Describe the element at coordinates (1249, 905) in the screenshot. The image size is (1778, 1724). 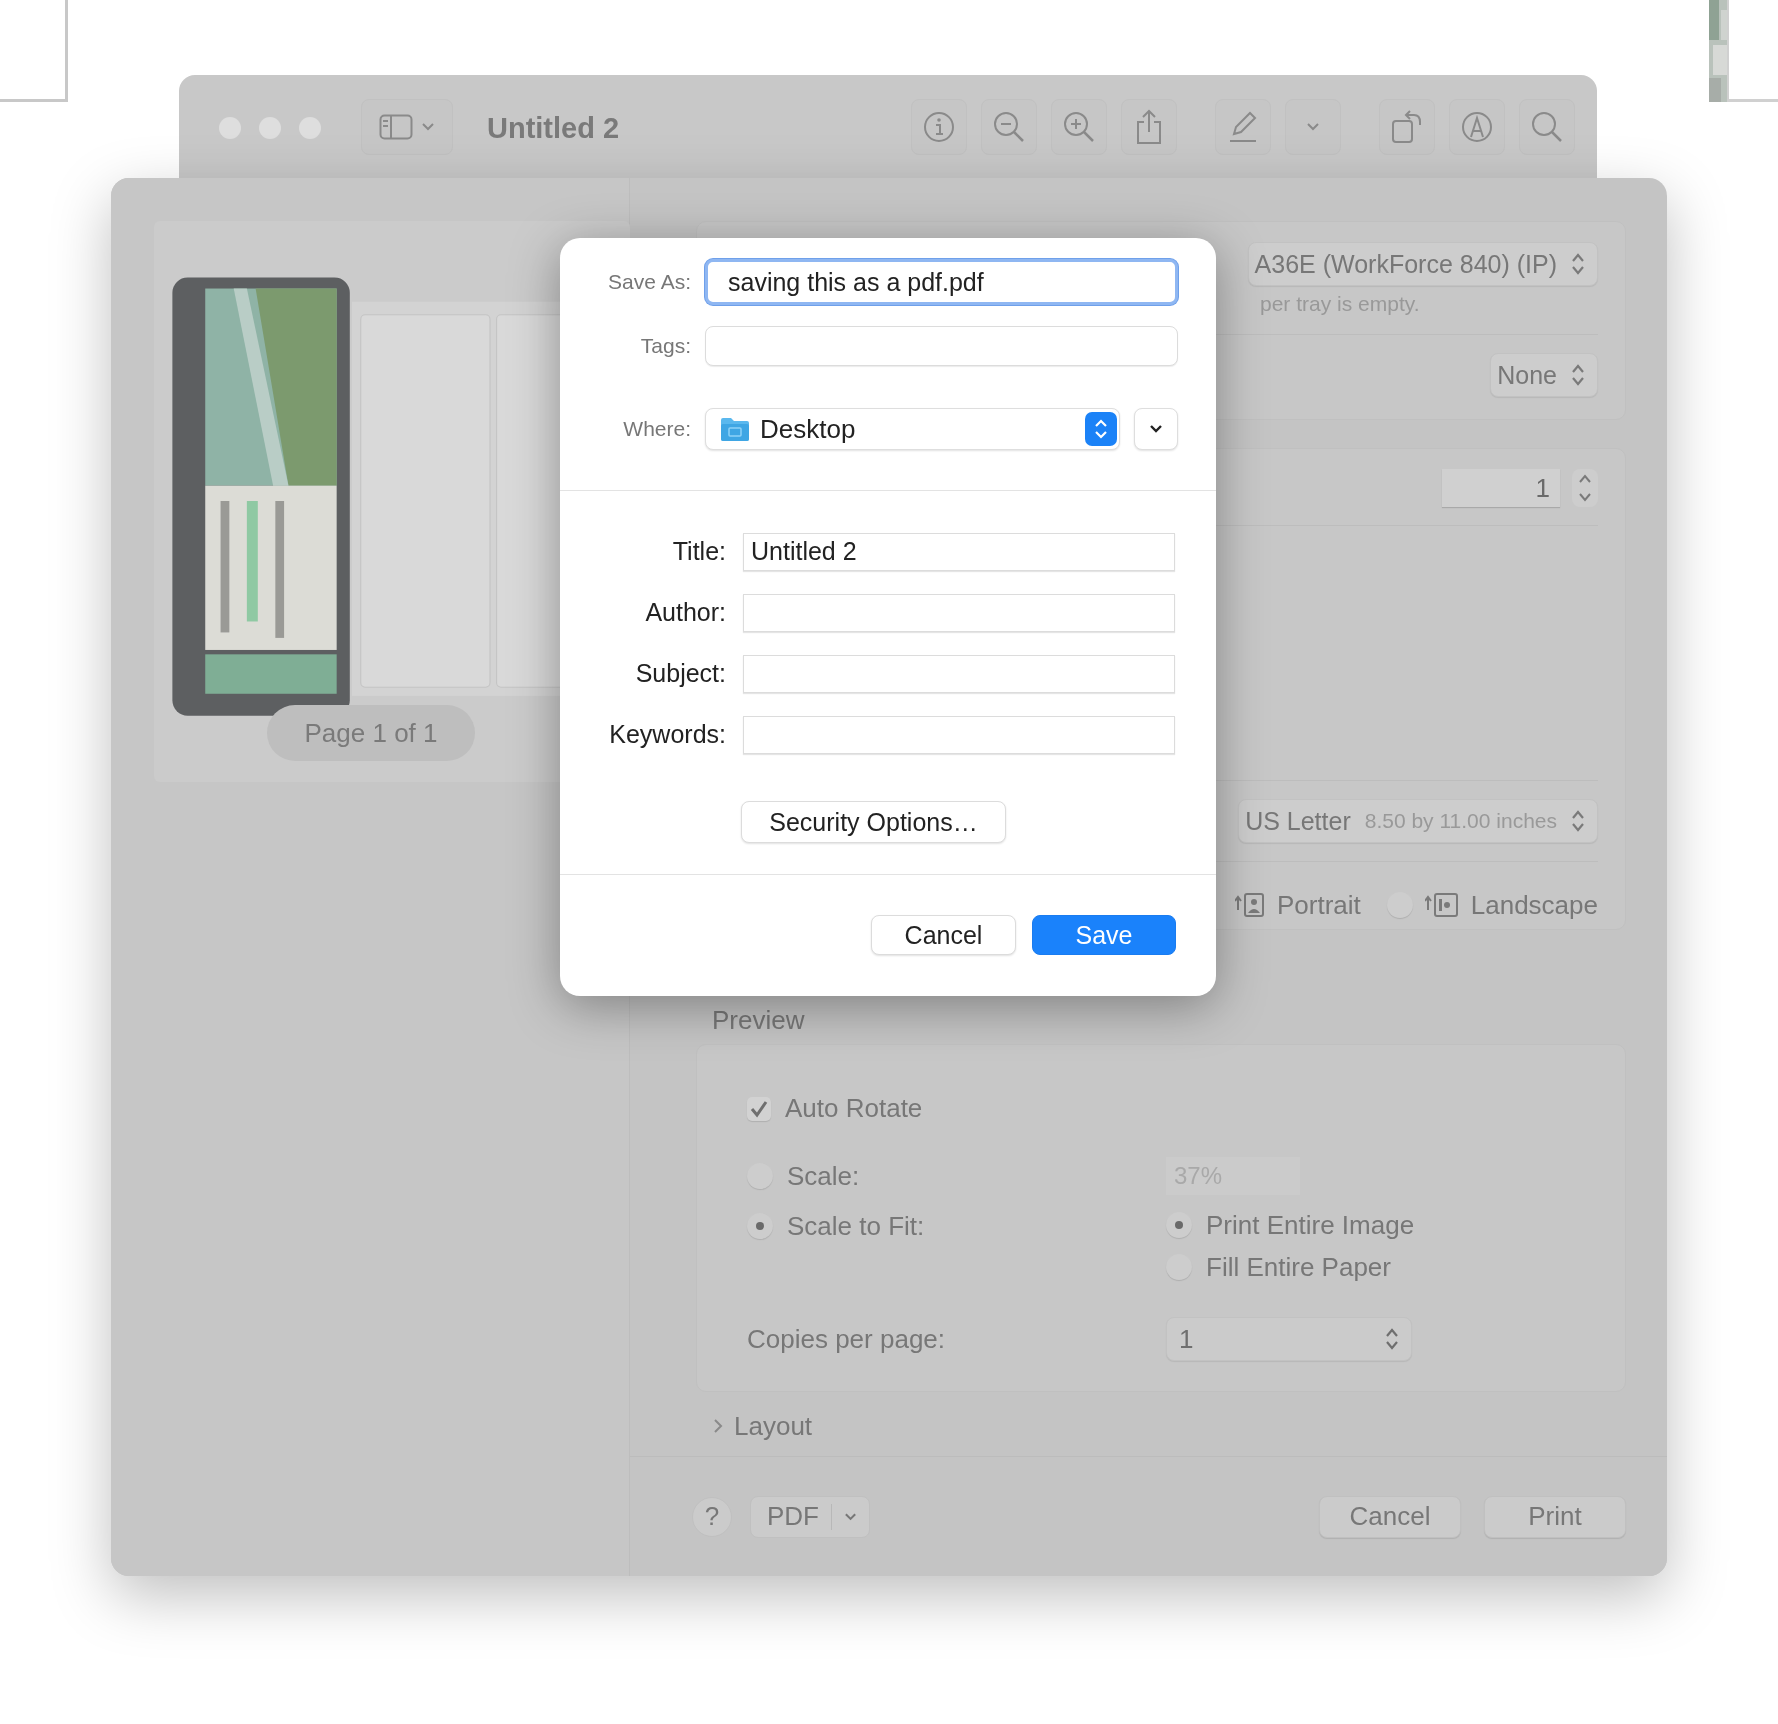
I see `portrait-icon` at that location.